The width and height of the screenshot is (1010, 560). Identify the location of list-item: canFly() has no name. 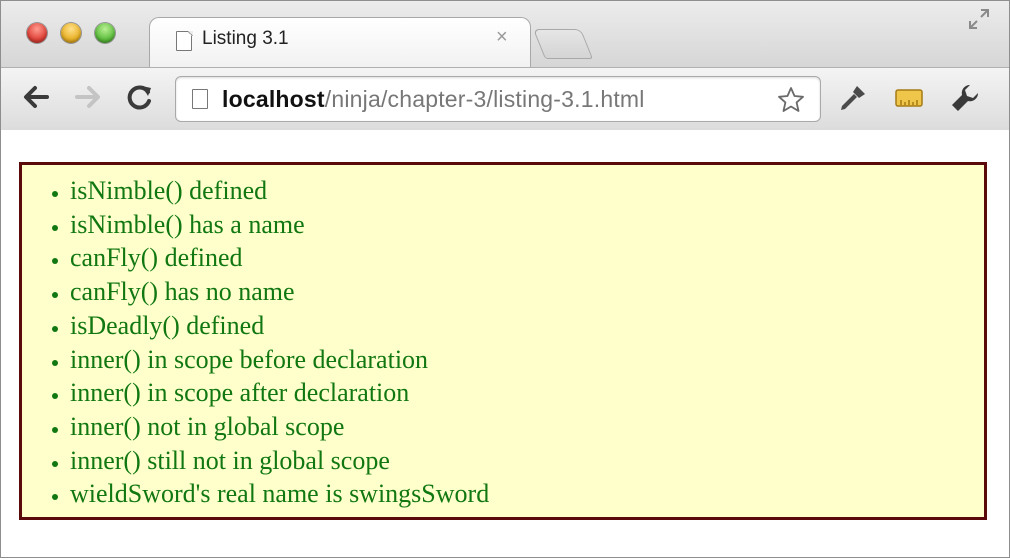
(527, 292).